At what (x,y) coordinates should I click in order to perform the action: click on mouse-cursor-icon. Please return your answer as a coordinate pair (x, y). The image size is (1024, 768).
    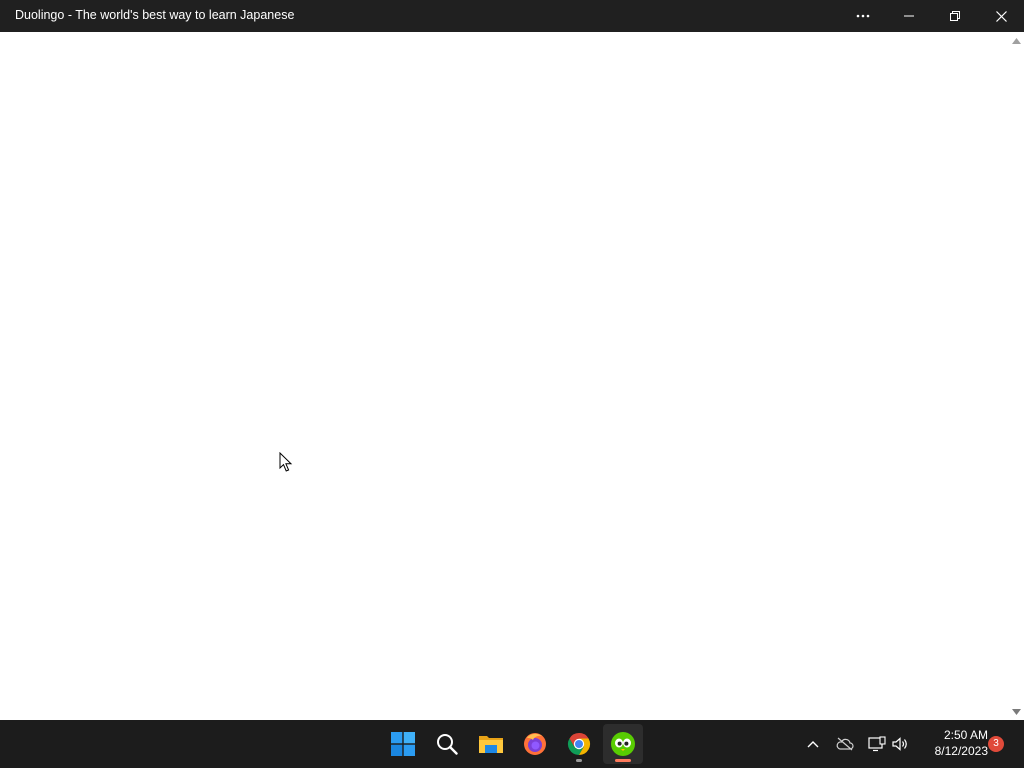
    Looking at the image, I should click on (286, 462).